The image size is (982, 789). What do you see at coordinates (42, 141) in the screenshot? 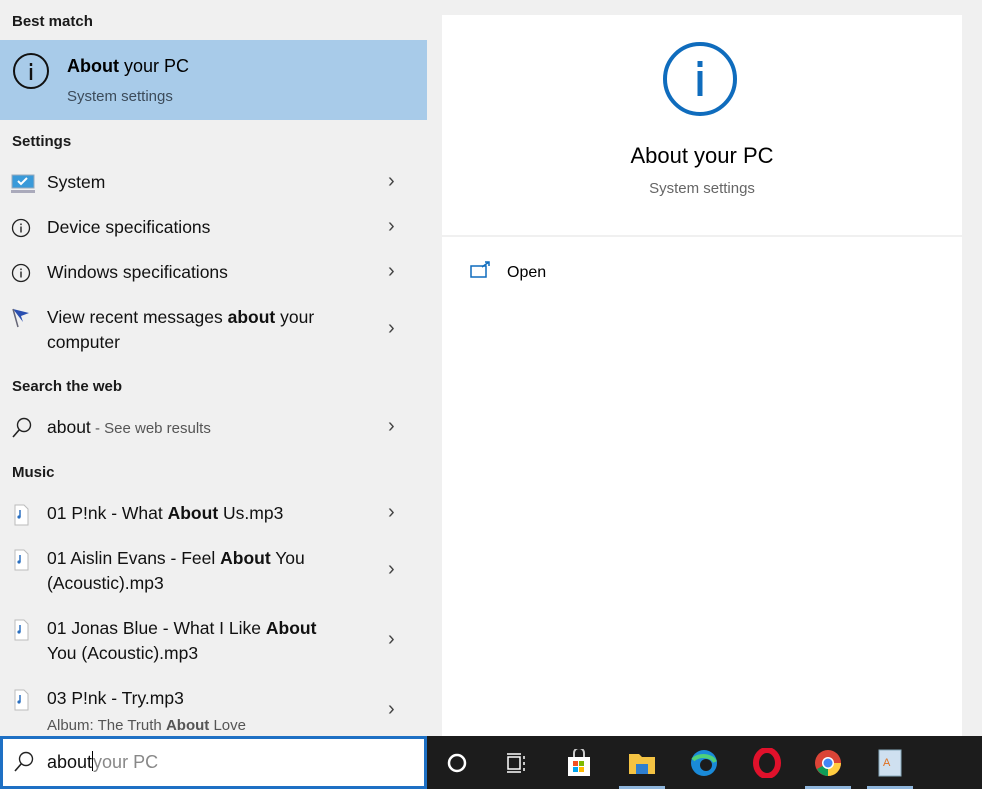
I see `section-header-settings: Settings` at bounding box center [42, 141].